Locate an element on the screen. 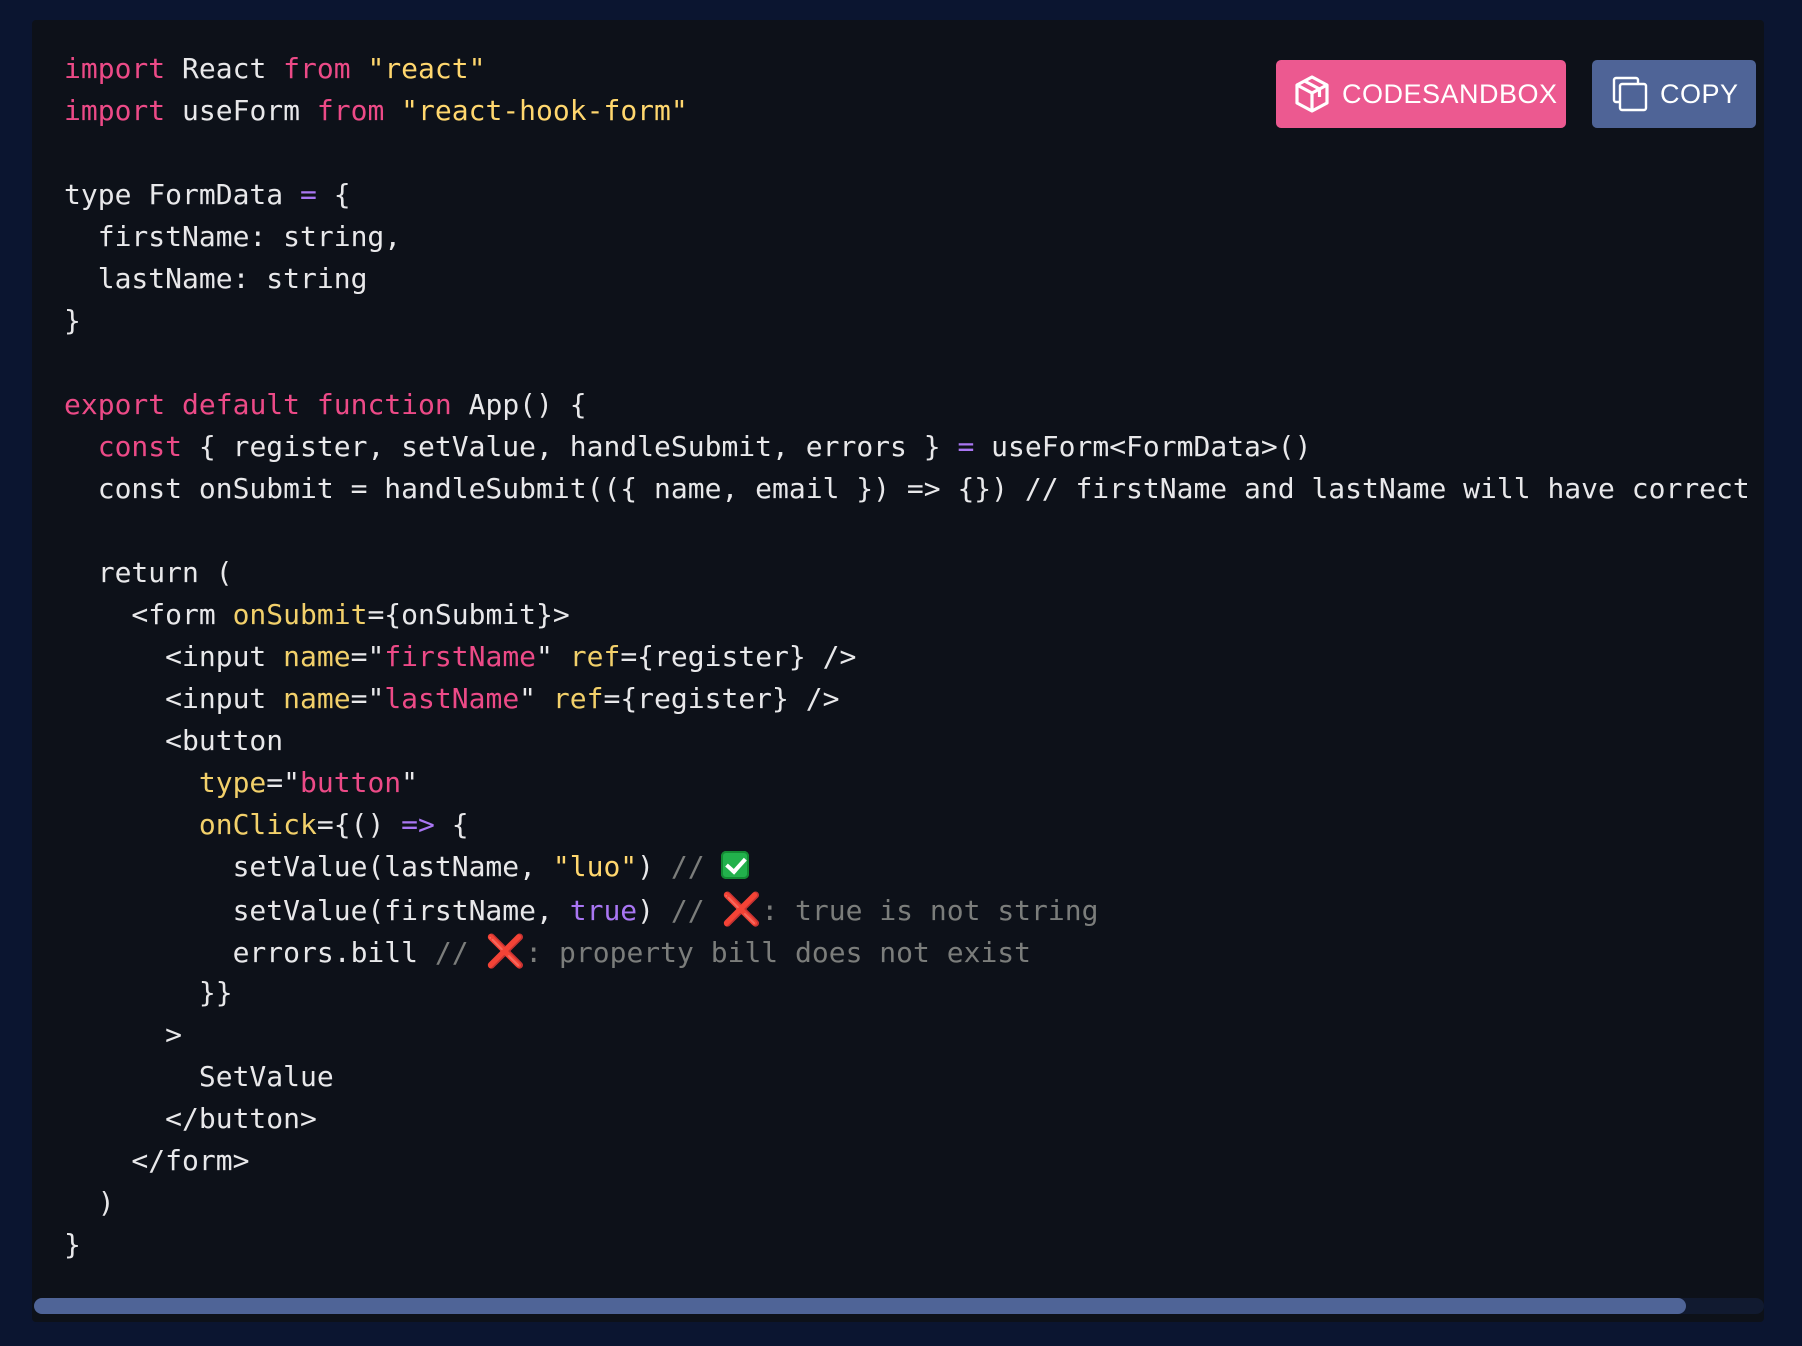 The image size is (1802, 1346). code-line: onClick={() => { is located at coordinates (914, 825).